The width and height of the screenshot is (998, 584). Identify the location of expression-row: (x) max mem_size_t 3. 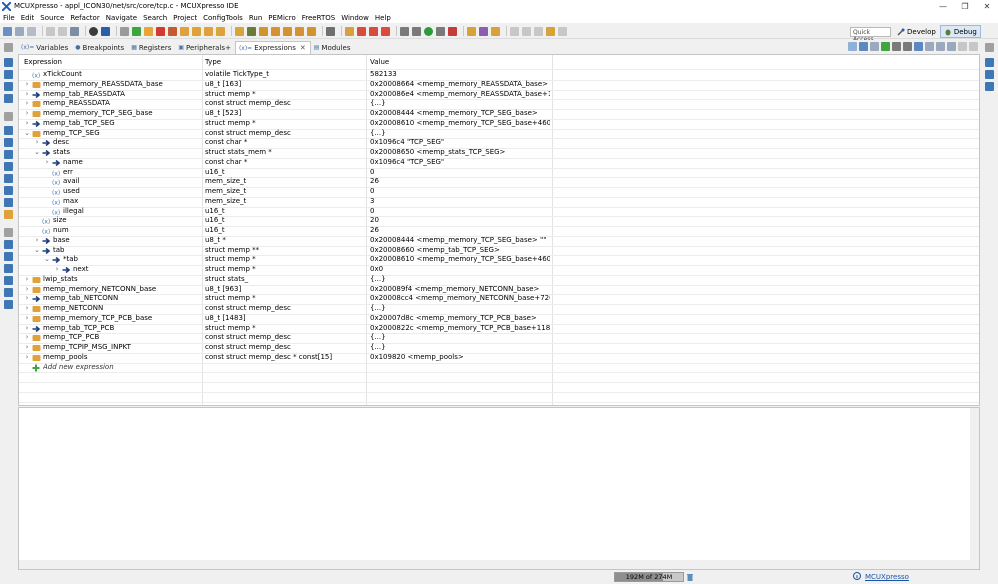
(499, 202).